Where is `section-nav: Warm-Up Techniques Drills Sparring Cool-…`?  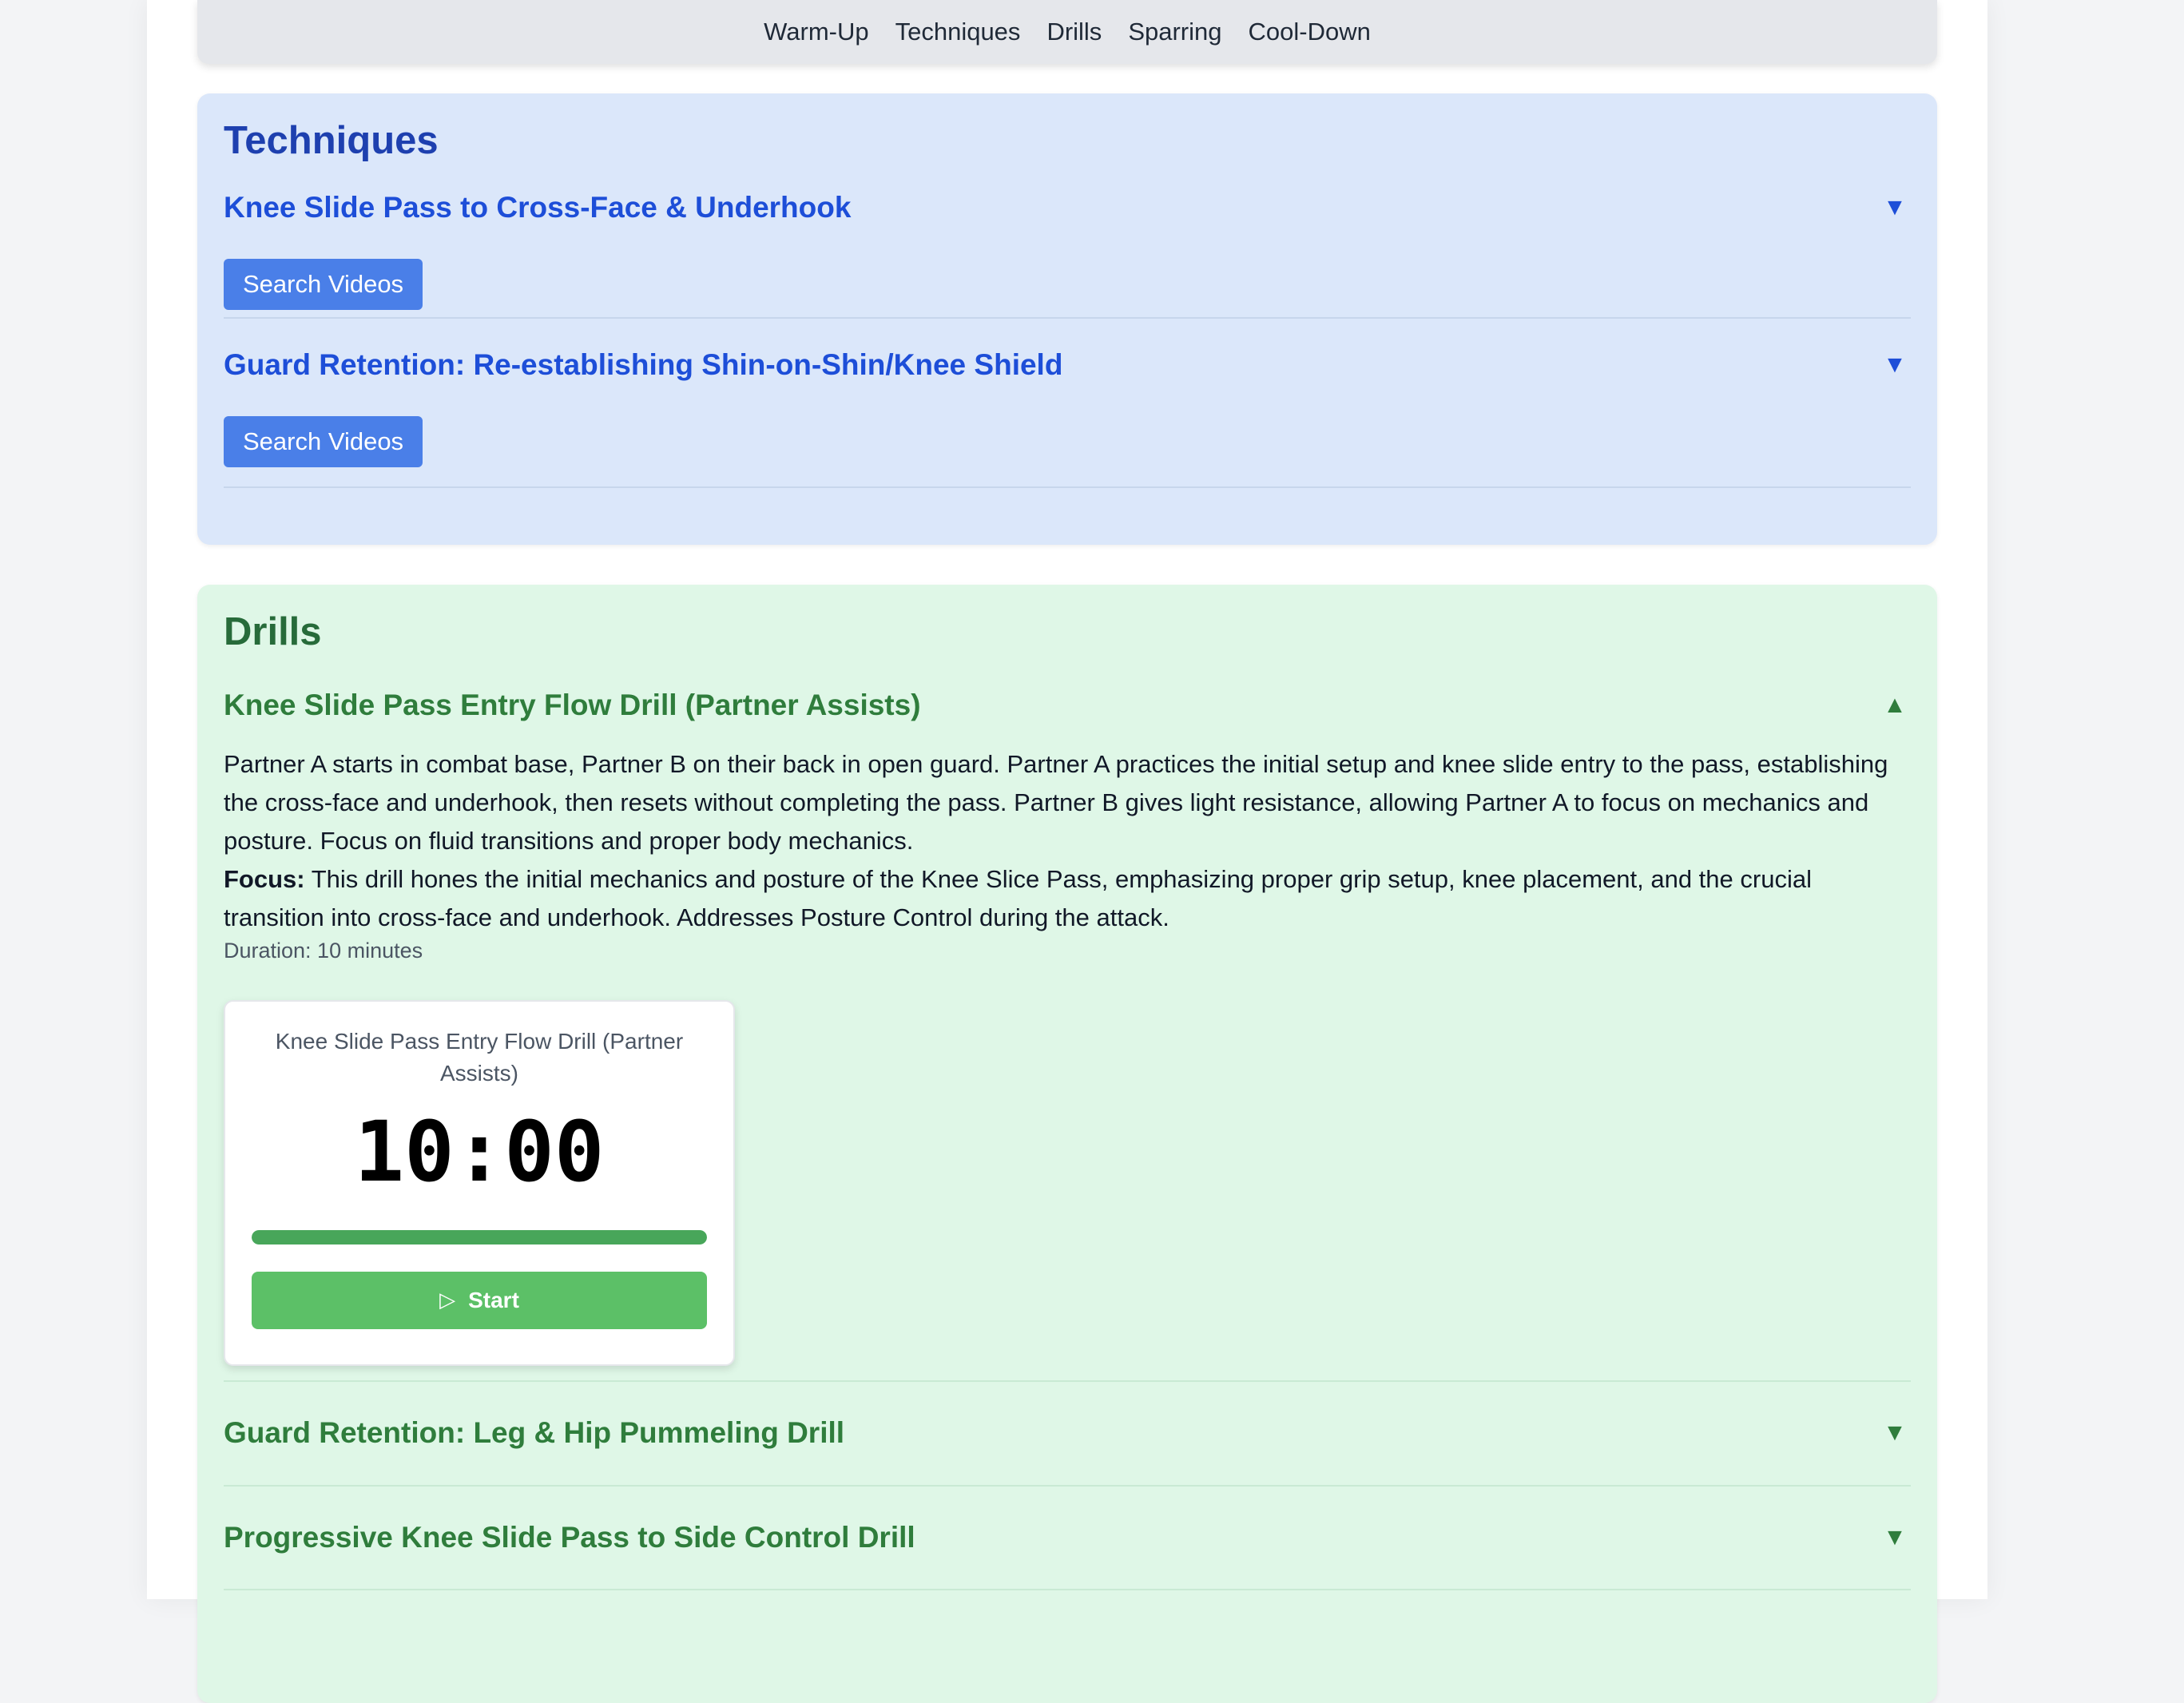 section-nav: Warm-Up Techniques Drills Sparring Cool-… is located at coordinates (1067, 32).